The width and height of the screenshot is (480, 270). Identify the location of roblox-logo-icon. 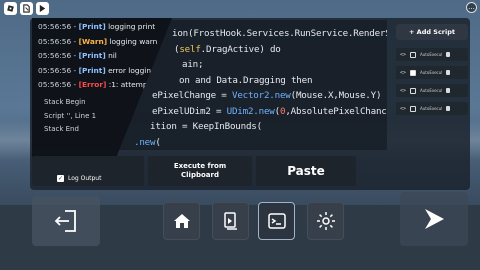
(10, 8).